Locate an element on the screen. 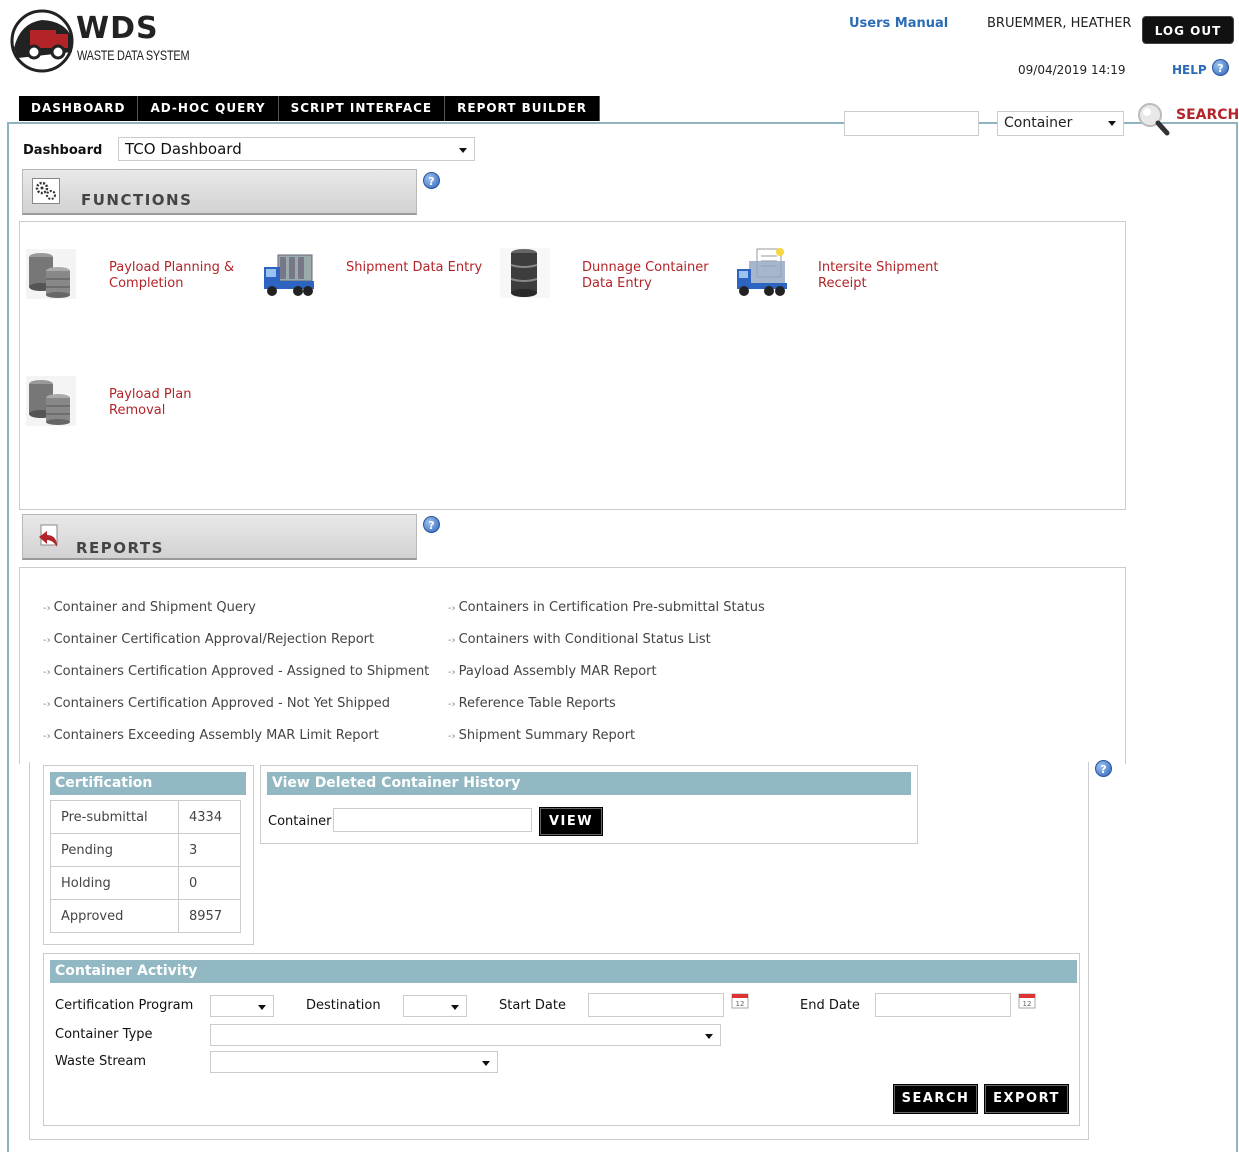 Image resolution: width=1239 pixels, height=1152 pixels. truck-document-icon is located at coordinates (761, 273).